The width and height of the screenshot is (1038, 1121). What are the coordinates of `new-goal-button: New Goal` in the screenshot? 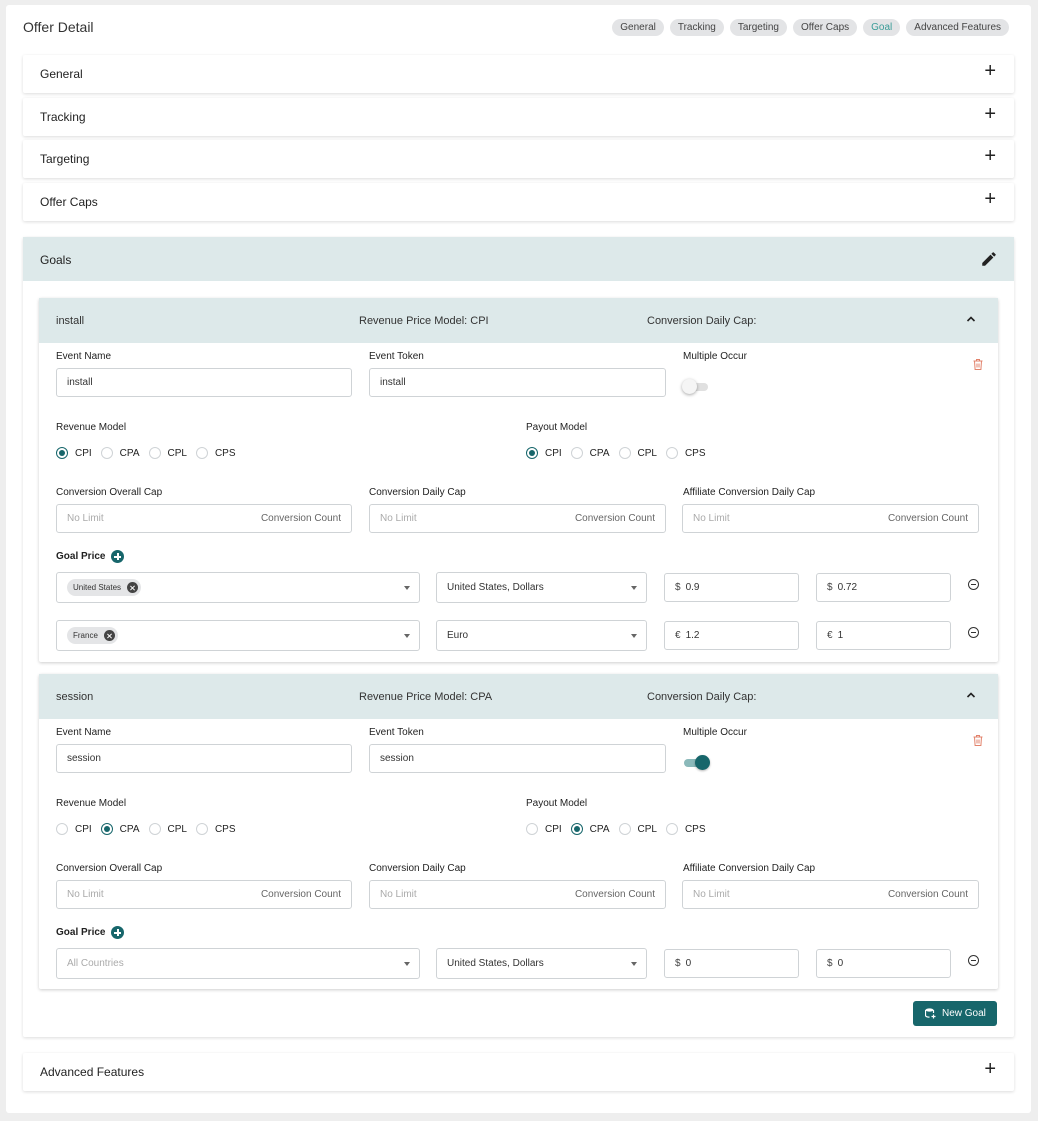 It's located at (955, 1013).